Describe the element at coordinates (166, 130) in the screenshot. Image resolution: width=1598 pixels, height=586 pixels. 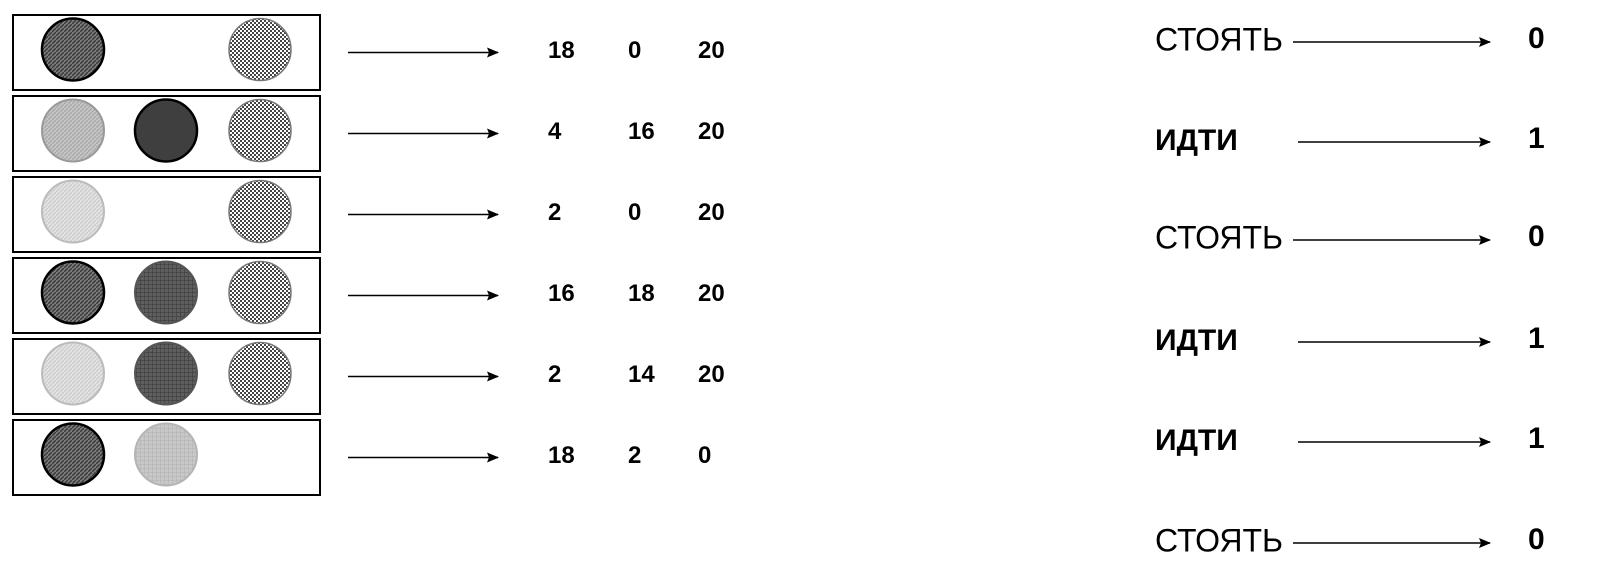
I see `light-black` at that location.